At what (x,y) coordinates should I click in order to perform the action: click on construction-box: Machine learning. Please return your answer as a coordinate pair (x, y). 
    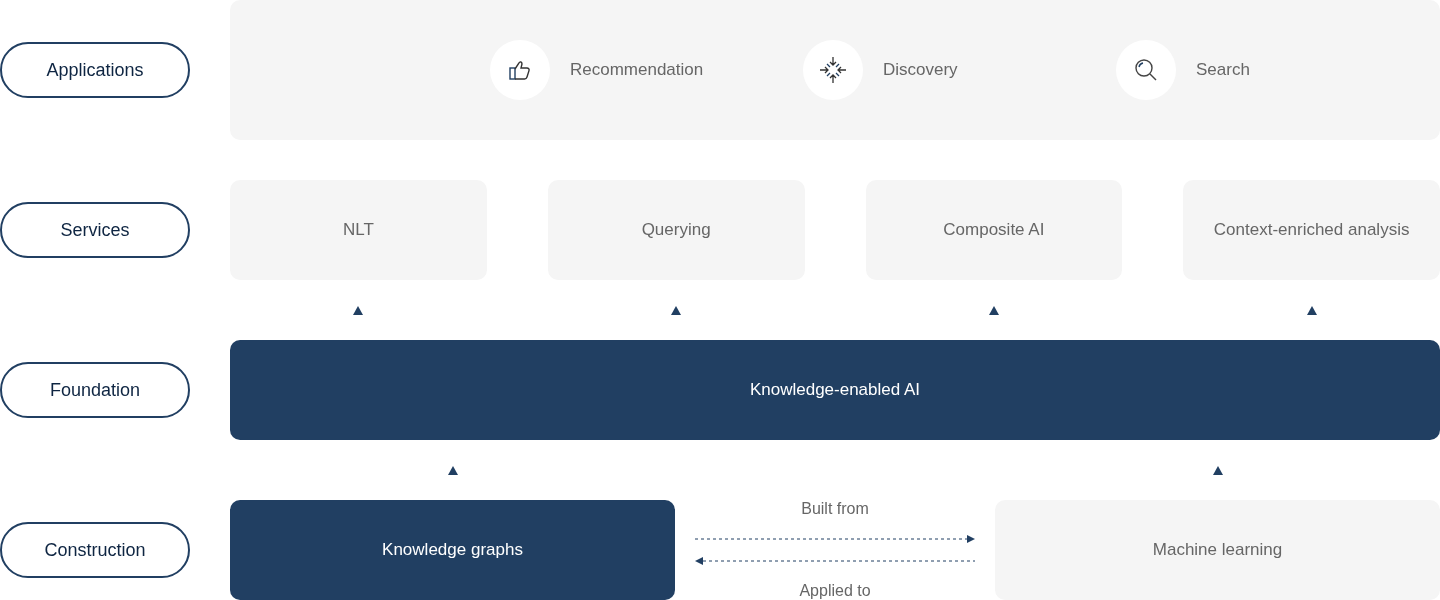
    Looking at the image, I should click on (1217, 550).